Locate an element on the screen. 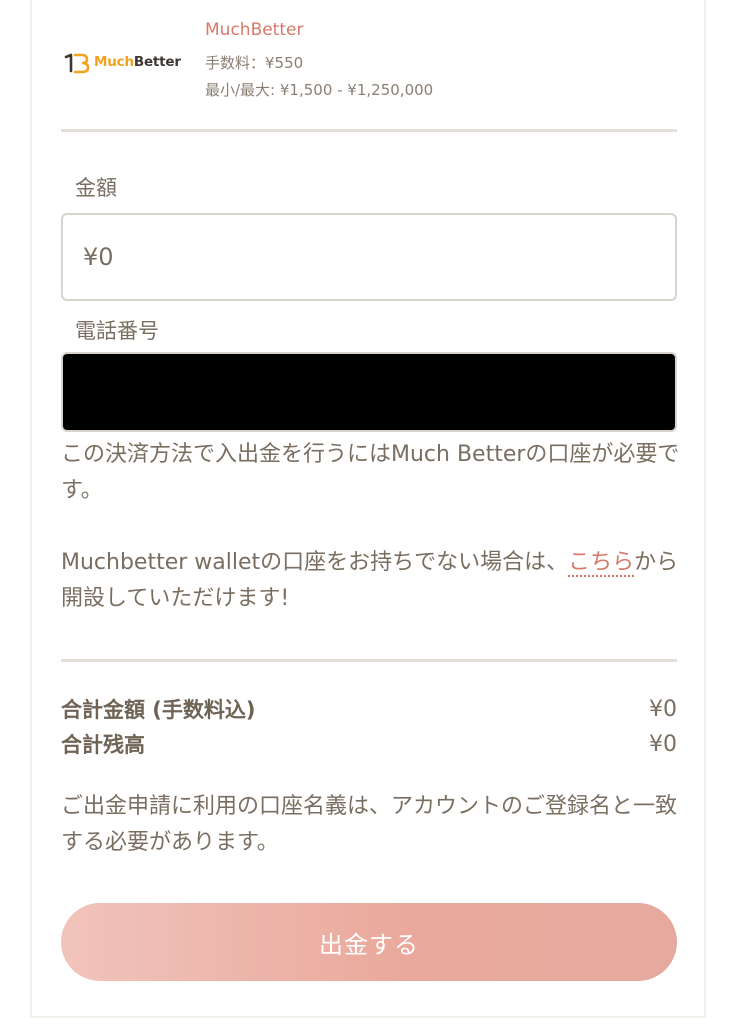 This screenshot has width=737, height=1024. muchbetter-logo: MuchBetter is located at coordinates (124, 62).